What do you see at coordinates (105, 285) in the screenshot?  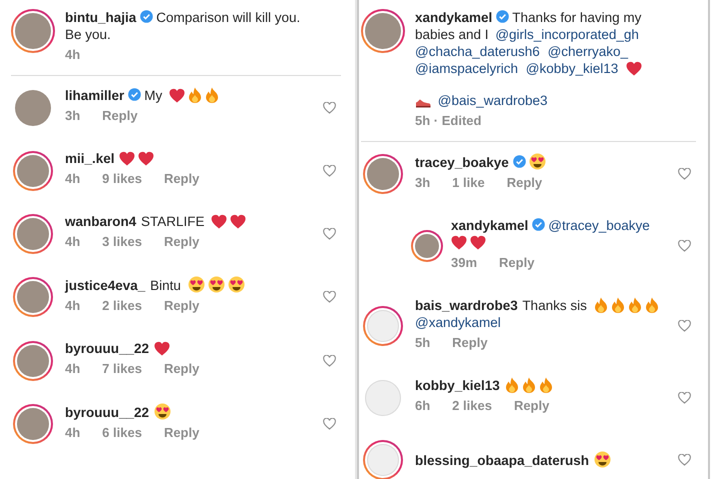 I see `username-link: justice4eva_` at bounding box center [105, 285].